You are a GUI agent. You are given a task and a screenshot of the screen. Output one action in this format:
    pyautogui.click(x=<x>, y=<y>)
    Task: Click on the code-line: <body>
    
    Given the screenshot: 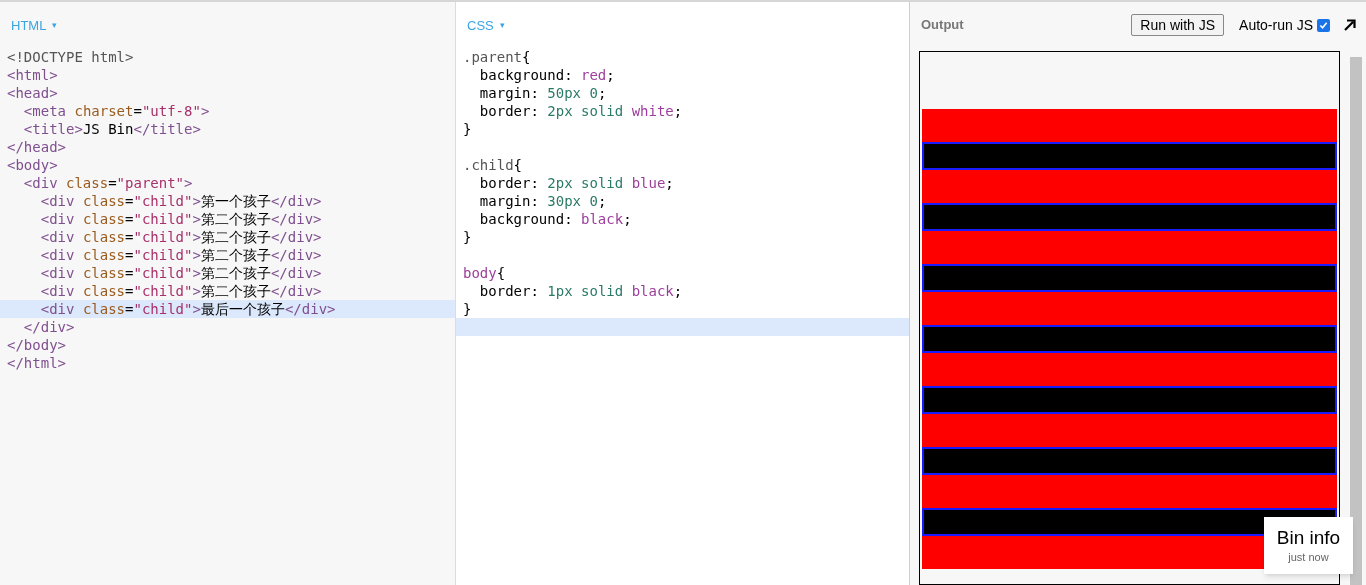 What is the action you would take?
    pyautogui.click(x=32, y=165)
    